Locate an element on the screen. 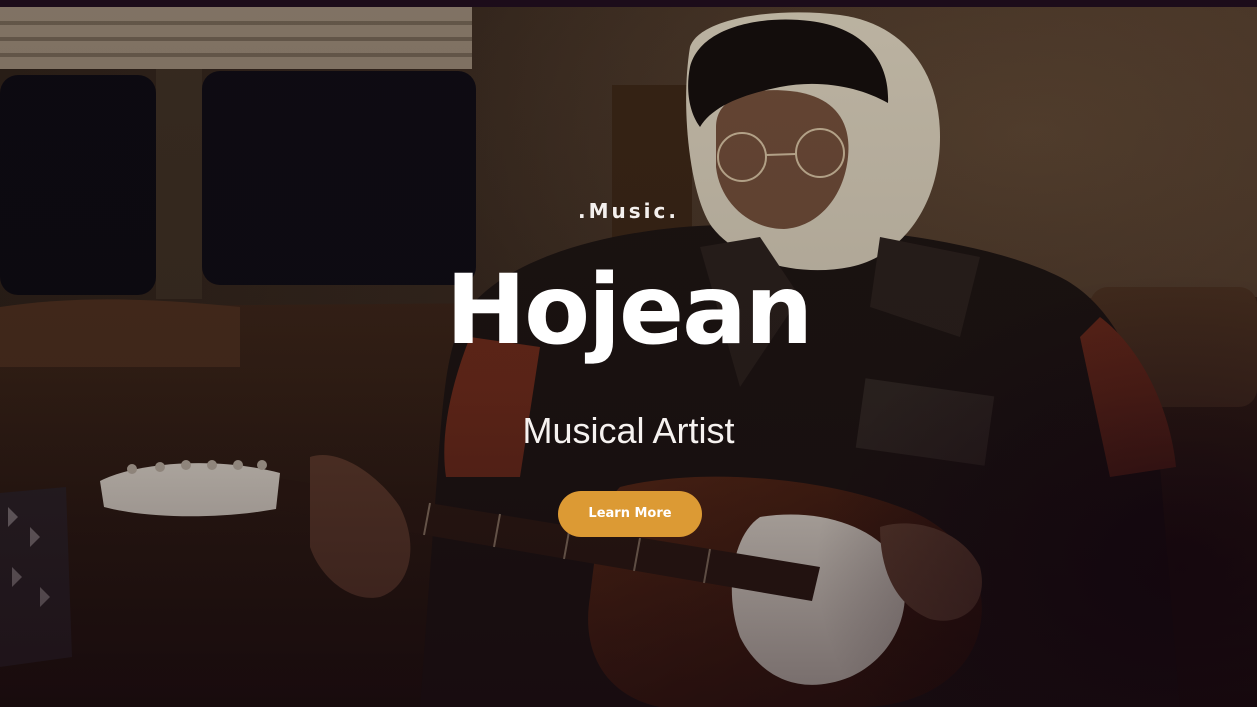  hero-subtitle: Musical Artist is located at coordinates (628, 430).